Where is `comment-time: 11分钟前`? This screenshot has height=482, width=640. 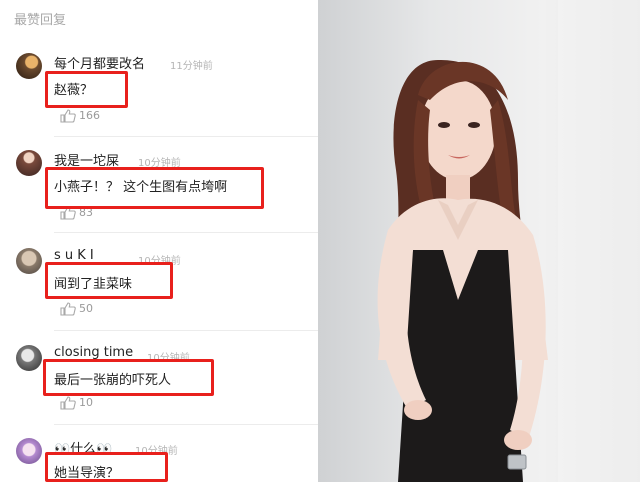
comment-time: 11分钟前 is located at coordinates (191, 66).